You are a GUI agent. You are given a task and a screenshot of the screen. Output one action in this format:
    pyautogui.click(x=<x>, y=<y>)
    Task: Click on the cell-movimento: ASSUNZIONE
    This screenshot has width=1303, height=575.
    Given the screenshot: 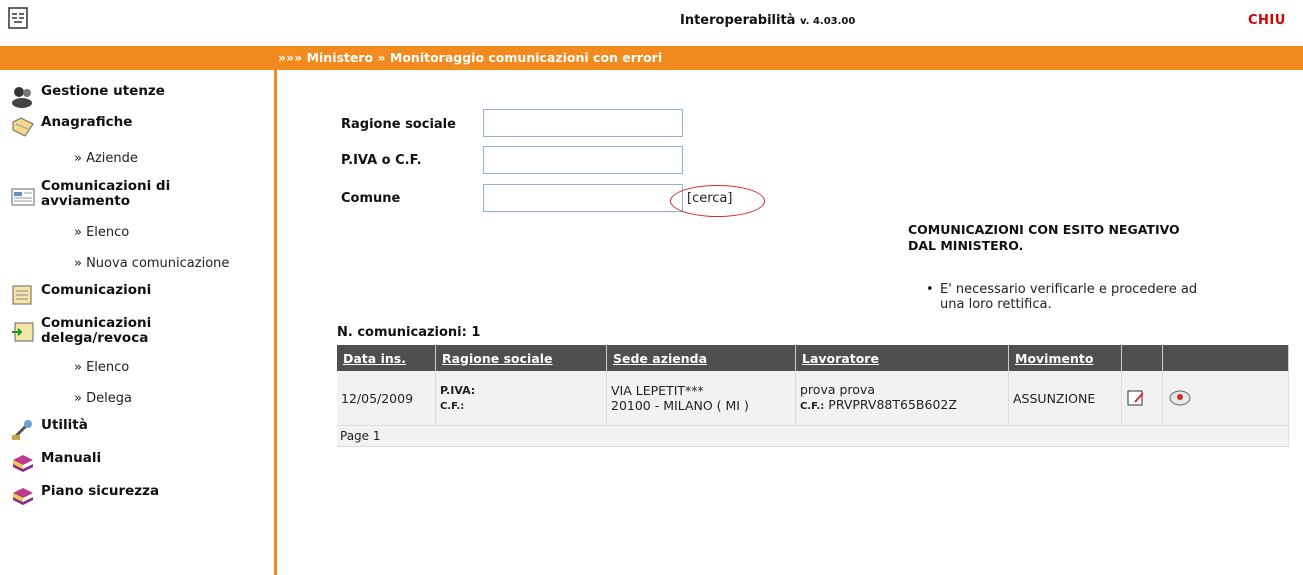 What is the action you would take?
    pyautogui.click(x=1065, y=398)
    